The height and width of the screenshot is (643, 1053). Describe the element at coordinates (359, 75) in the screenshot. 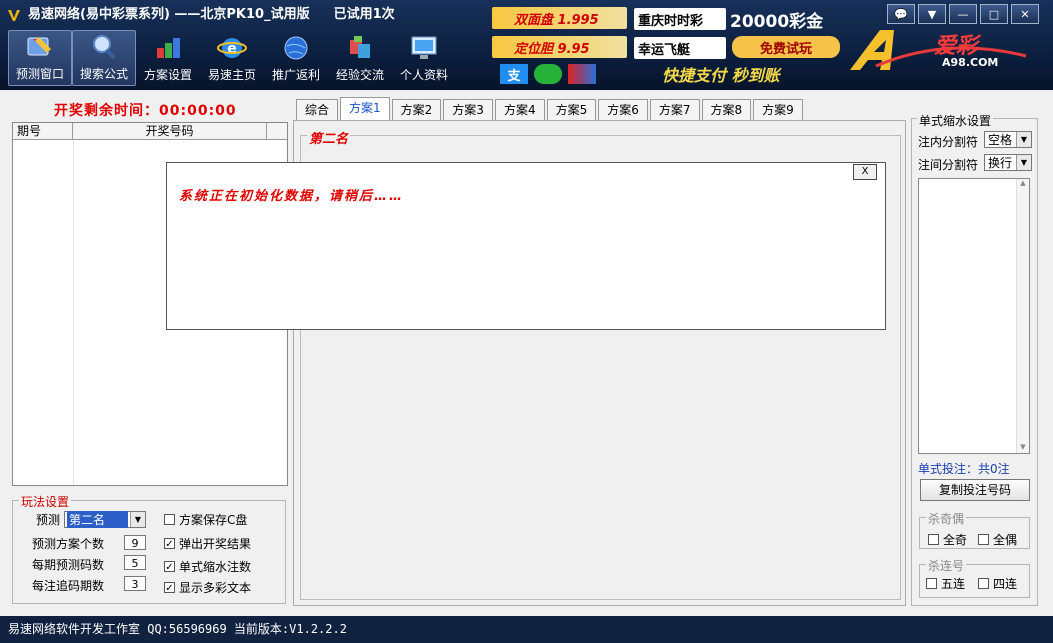

I see `toolbar-label: 经验交流` at that location.